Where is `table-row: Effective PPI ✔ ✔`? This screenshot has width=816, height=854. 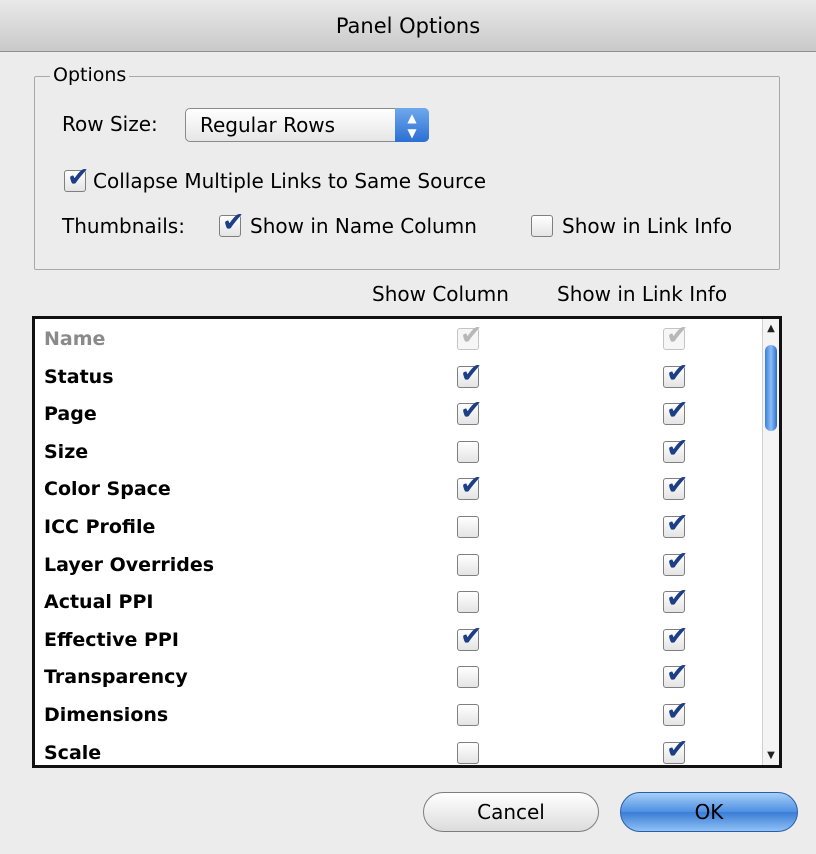
table-row: Effective PPI ✔ ✔ is located at coordinates (401, 641).